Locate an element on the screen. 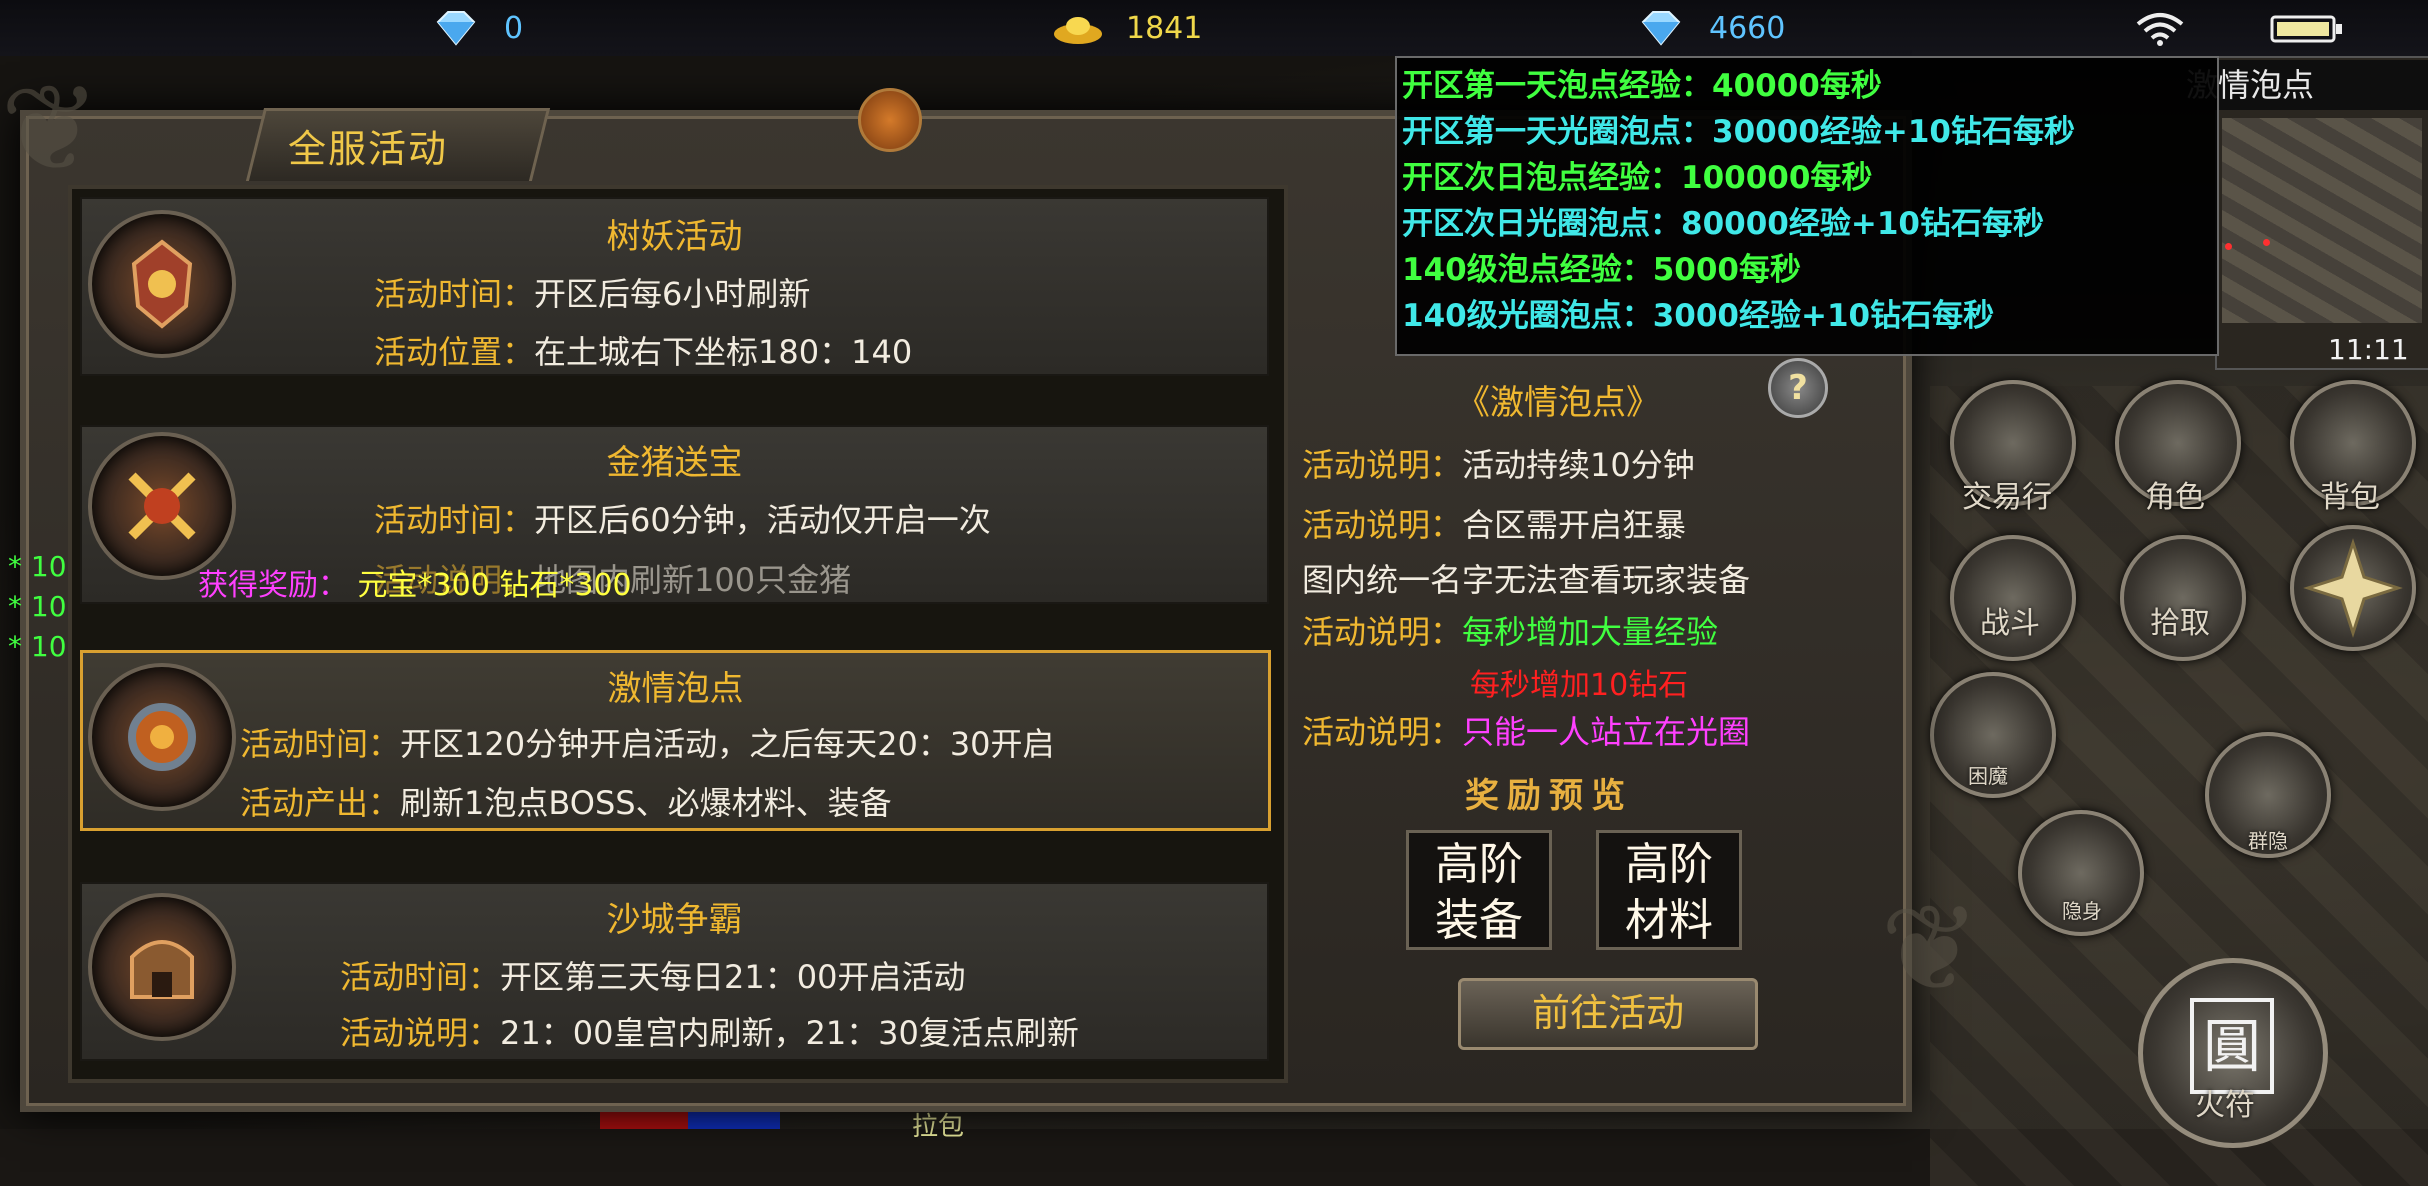 The width and height of the screenshot is (2428, 1186). detail-line: 每秒增加10钻石 is located at coordinates (1579, 685).